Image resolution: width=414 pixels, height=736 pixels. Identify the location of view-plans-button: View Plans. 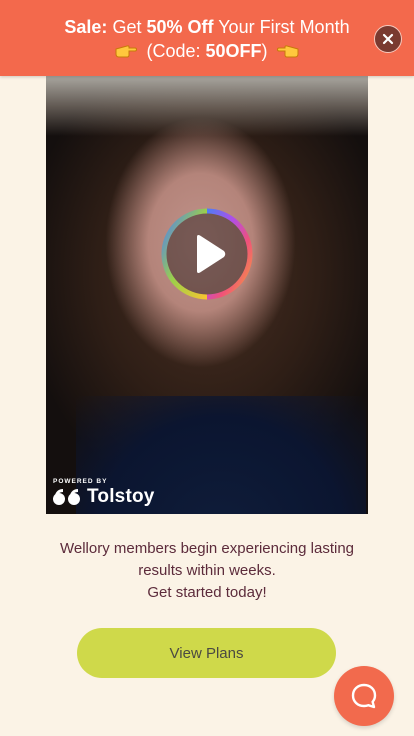
(206, 653).